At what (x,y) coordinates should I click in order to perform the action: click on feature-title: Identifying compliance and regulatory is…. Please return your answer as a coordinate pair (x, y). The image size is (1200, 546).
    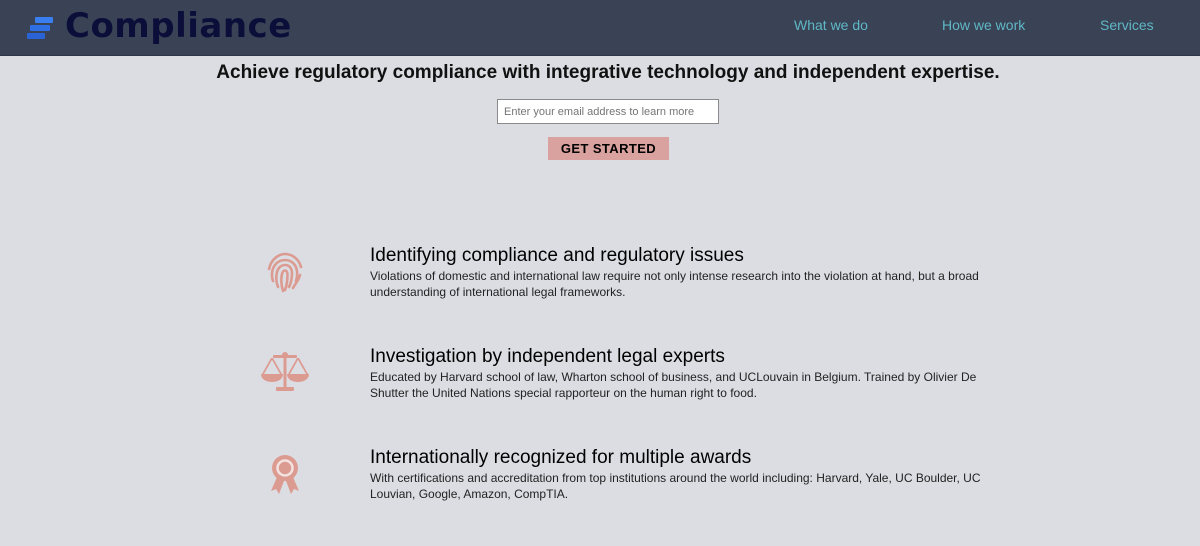
    Looking at the image, I should click on (557, 255).